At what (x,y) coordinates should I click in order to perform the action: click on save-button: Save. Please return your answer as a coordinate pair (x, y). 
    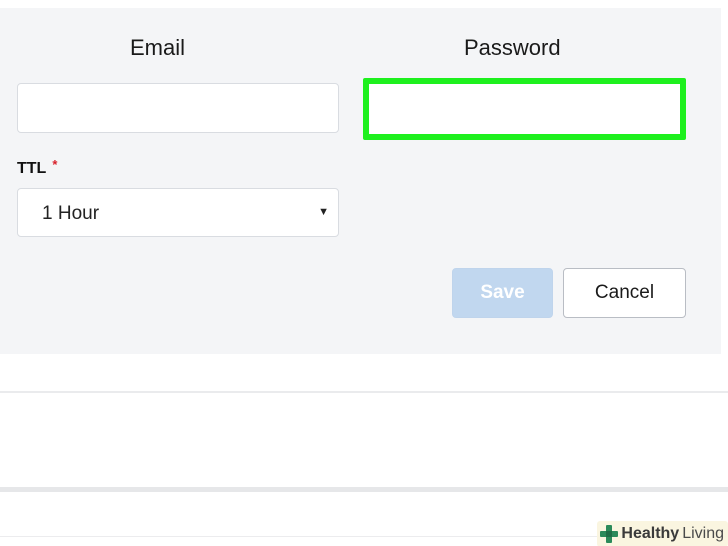
    Looking at the image, I should click on (502, 293).